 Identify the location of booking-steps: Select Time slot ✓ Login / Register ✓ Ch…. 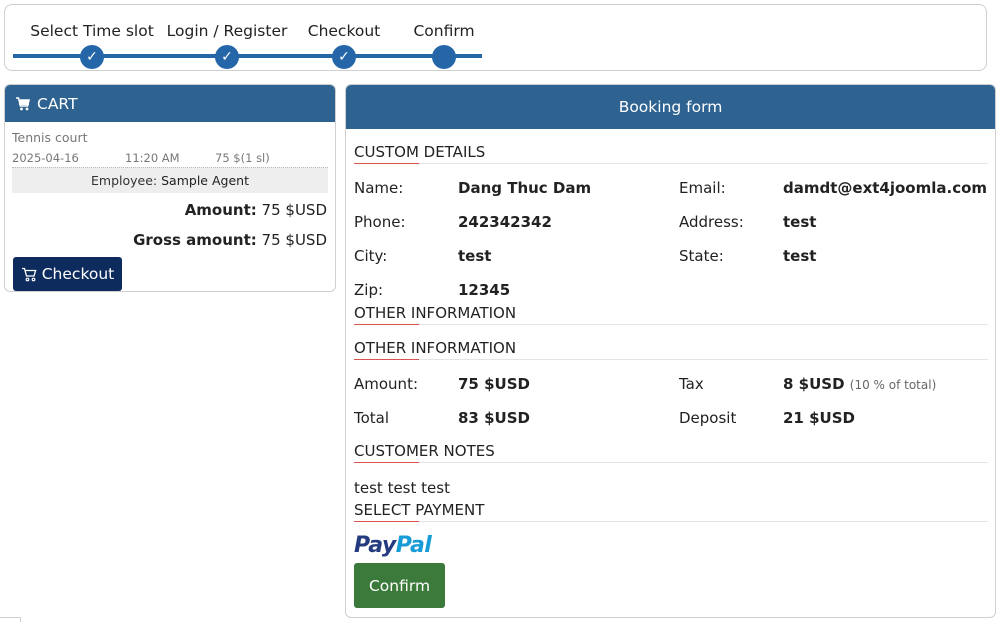
(495, 37).